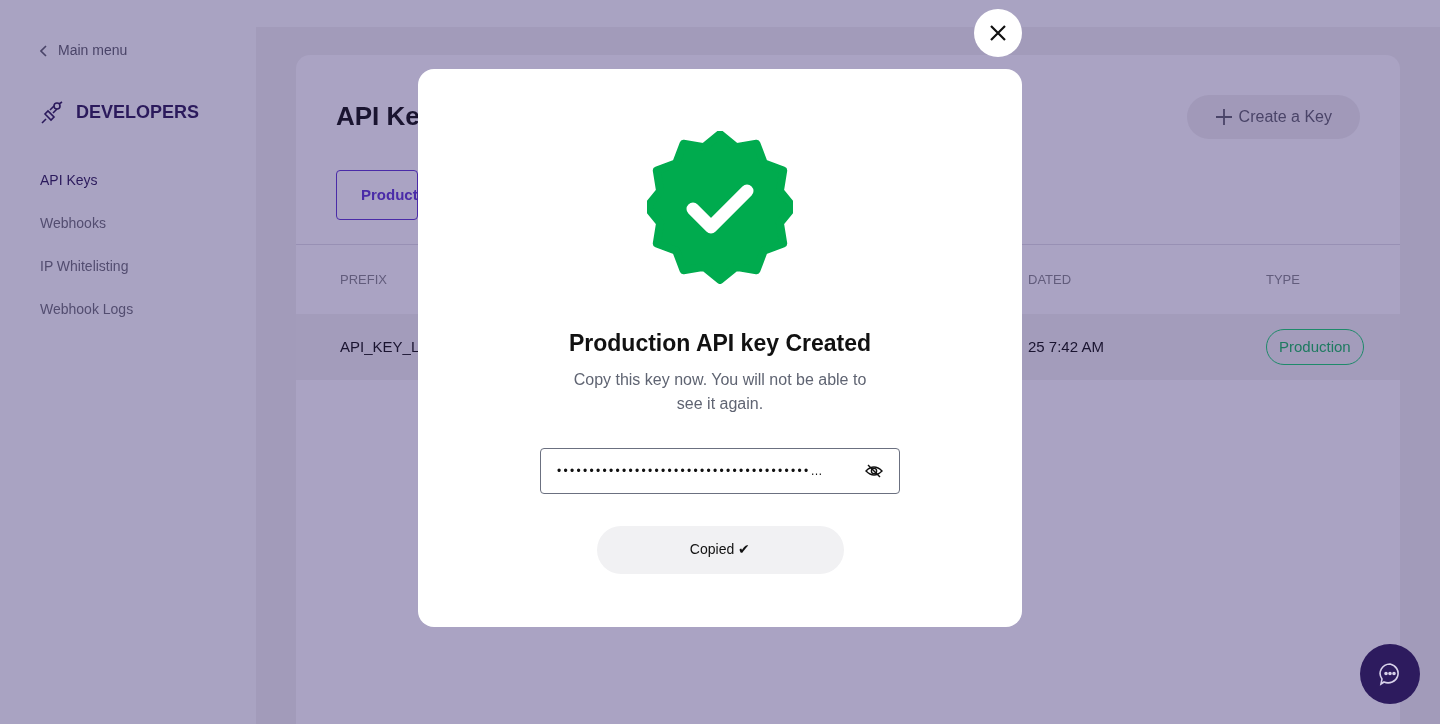  What do you see at coordinates (1066, 346) in the screenshot?
I see `table-cell-text: 25 7:42 AM` at bounding box center [1066, 346].